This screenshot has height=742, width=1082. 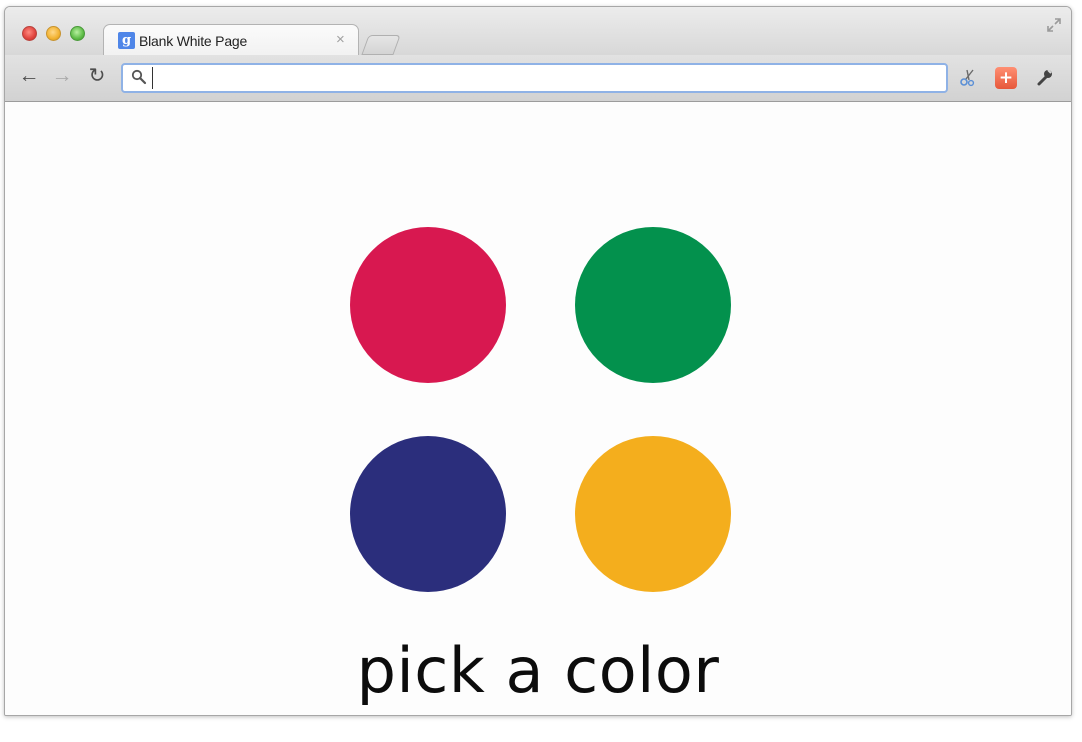 What do you see at coordinates (77, 33) in the screenshot?
I see `zoom-window-button` at bounding box center [77, 33].